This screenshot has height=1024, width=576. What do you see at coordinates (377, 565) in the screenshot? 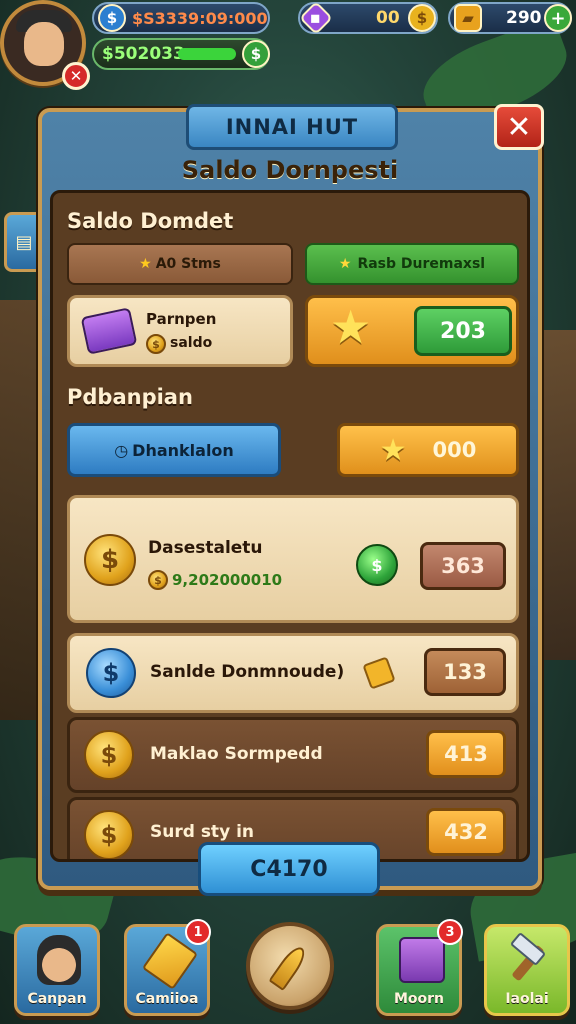
I see `cash-icon: $` at bounding box center [377, 565].